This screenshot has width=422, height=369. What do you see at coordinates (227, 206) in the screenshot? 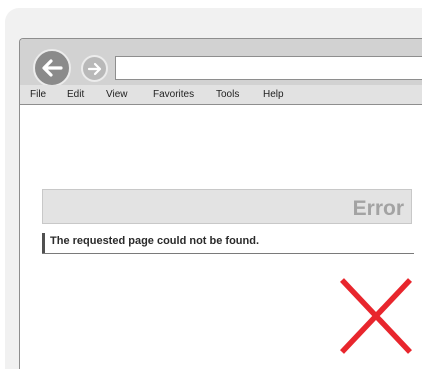
I see `error-banner: Error` at bounding box center [227, 206].